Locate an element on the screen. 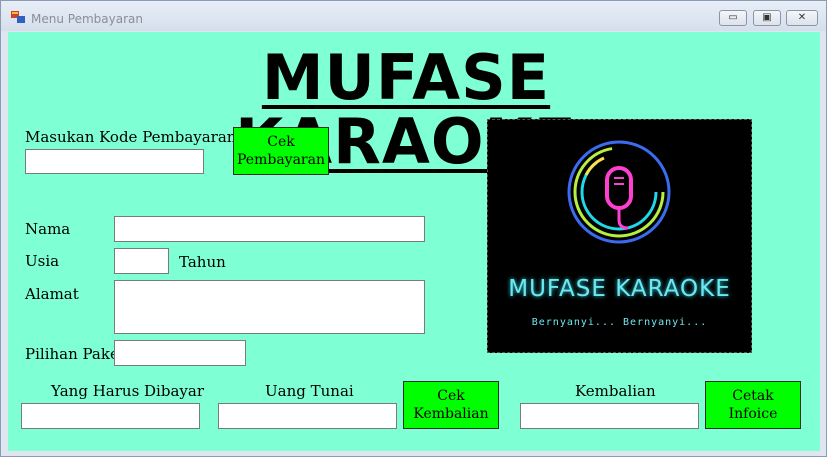 This screenshot has width=827, height=457. title-bar: Menu Pembayaran ▭ ▣ ✕ is located at coordinates (413, 16).